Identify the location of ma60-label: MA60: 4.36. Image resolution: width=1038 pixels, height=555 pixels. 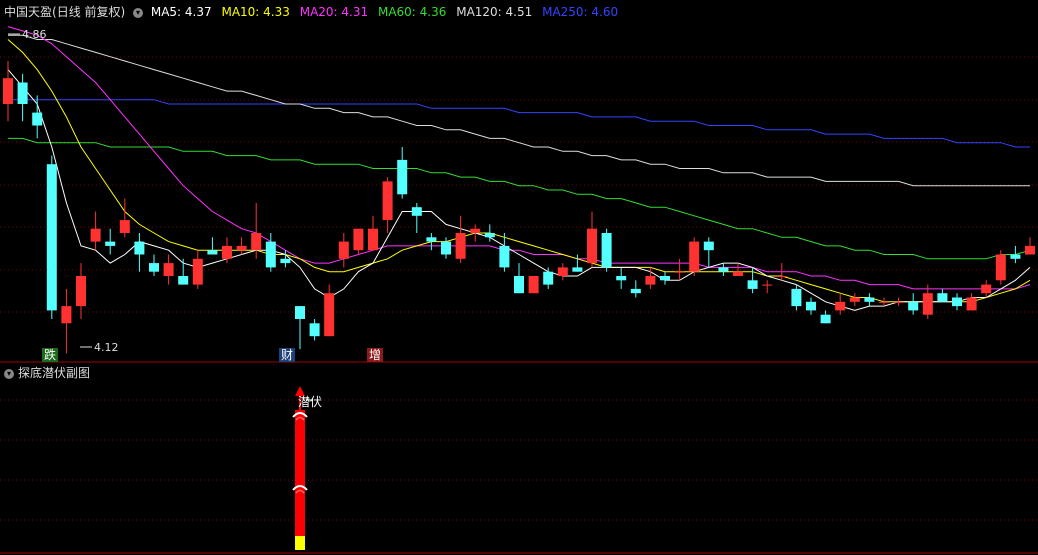
(412, 12).